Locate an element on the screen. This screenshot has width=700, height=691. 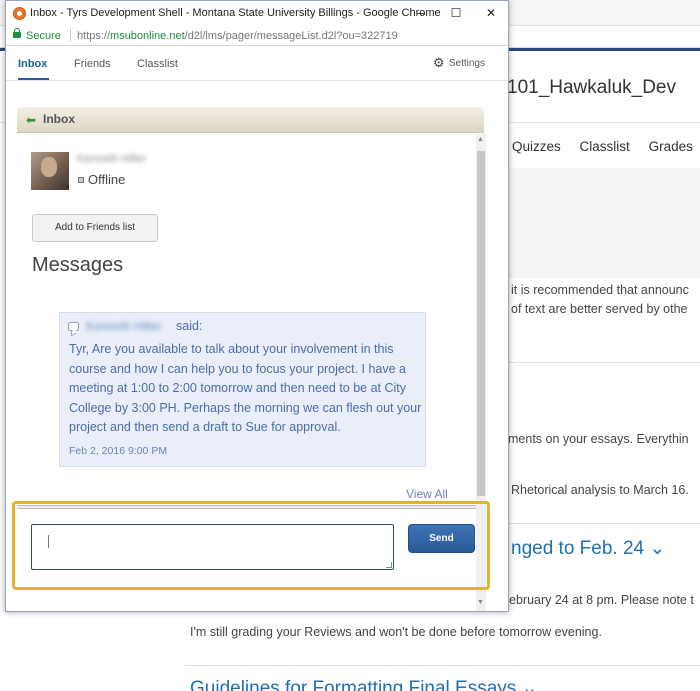
lock-icon is located at coordinates (17, 33).